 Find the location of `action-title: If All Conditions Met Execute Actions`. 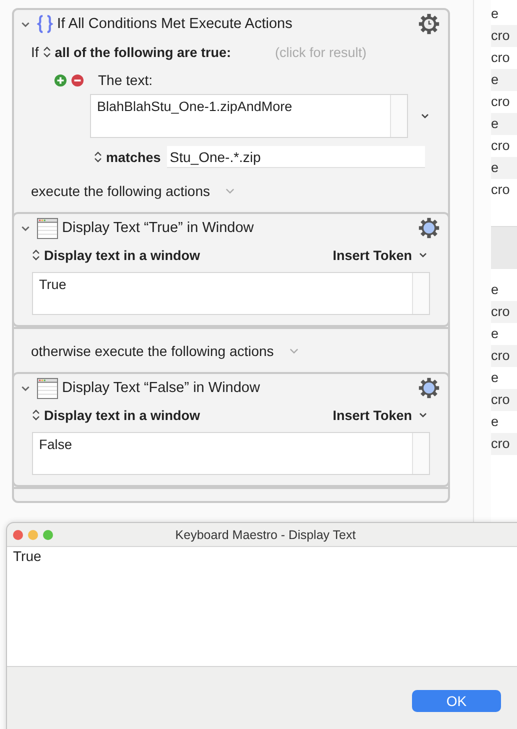

action-title: If All Conditions Met Execute Actions is located at coordinates (174, 24).